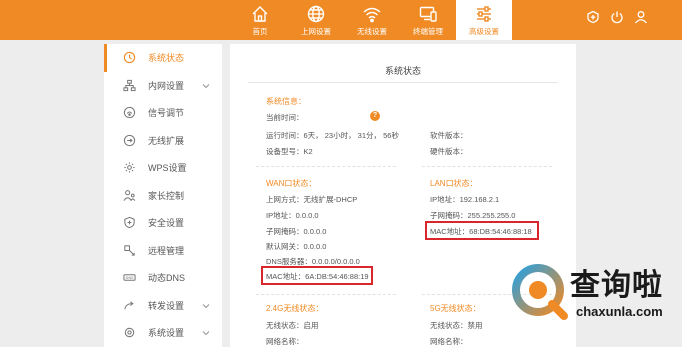 This screenshot has height=347, width=682. I want to click on remote-icon, so click(129, 250).